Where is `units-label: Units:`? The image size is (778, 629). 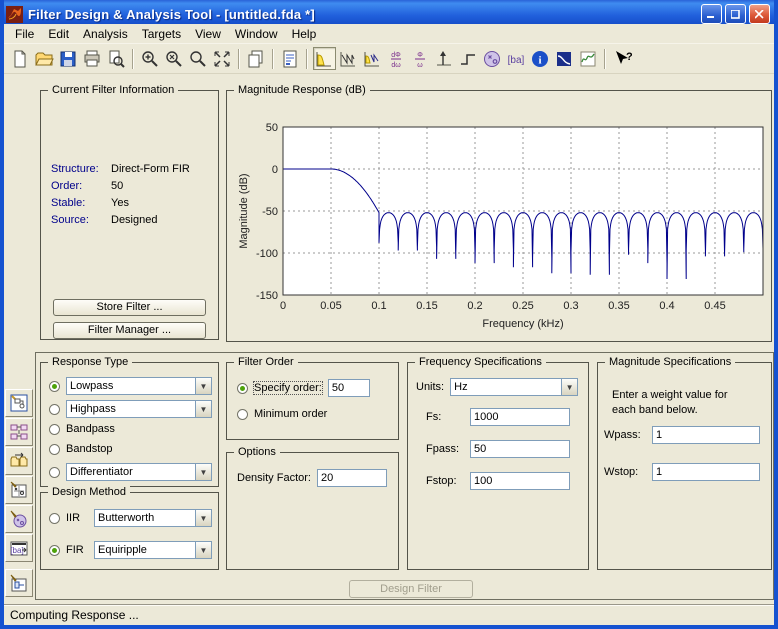
units-label: Units: is located at coordinates (430, 387).